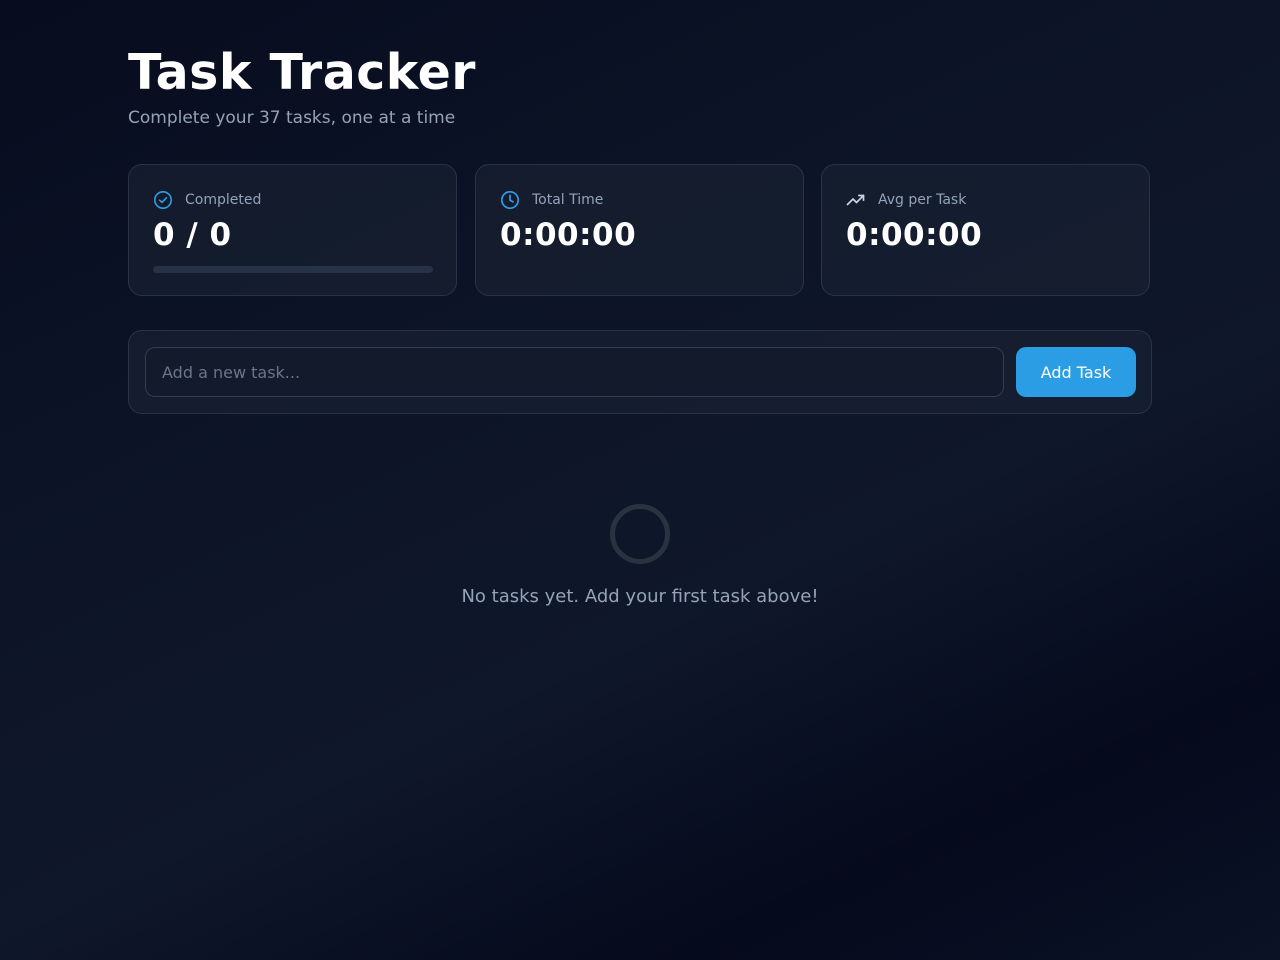 The width and height of the screenshot is (1280, 960). What do you see at coordinates (574, 372) in the screenshot?
I see `new-task-input` at bounding box center [574, 372].